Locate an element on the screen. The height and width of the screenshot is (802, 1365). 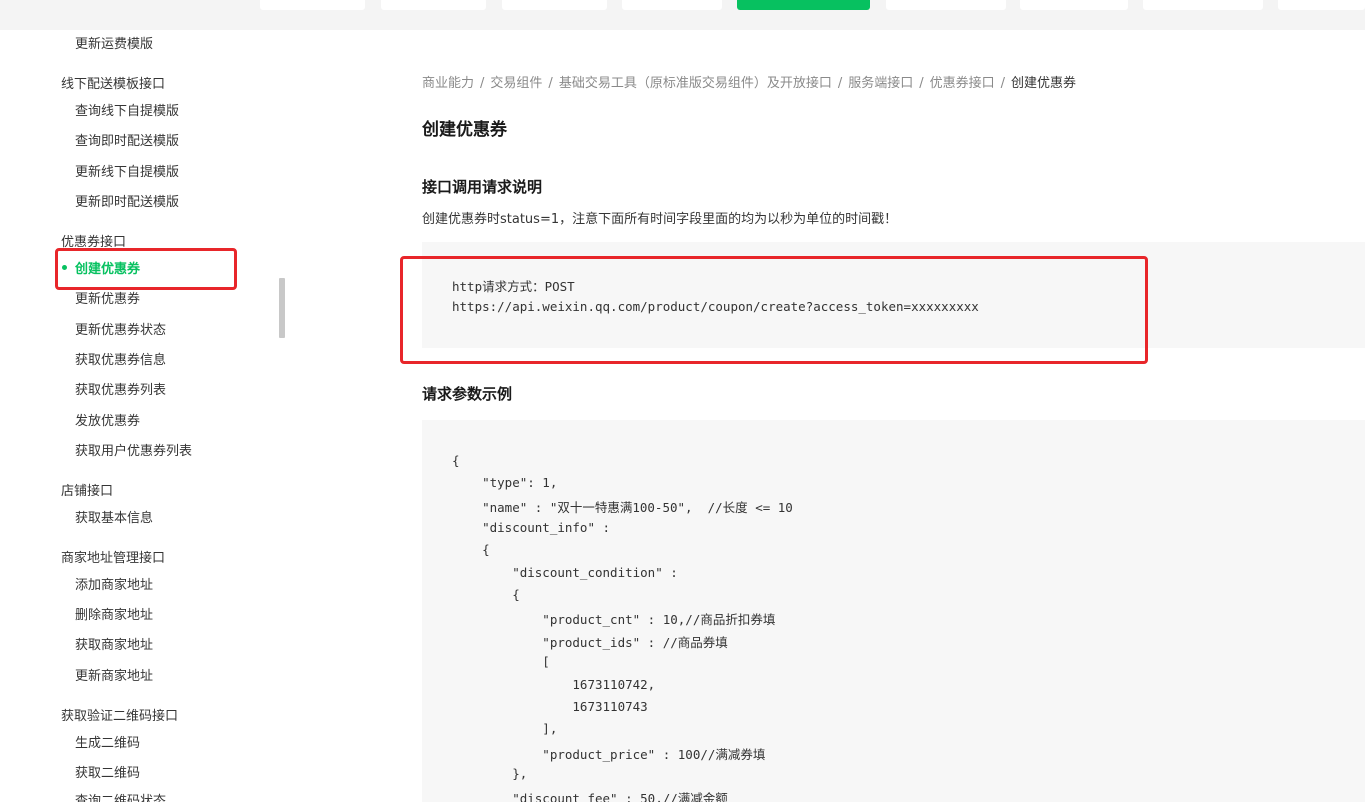
code-line: "product_cnt" : 10,//商品折扣券填 is located at coordinates (614, 619).